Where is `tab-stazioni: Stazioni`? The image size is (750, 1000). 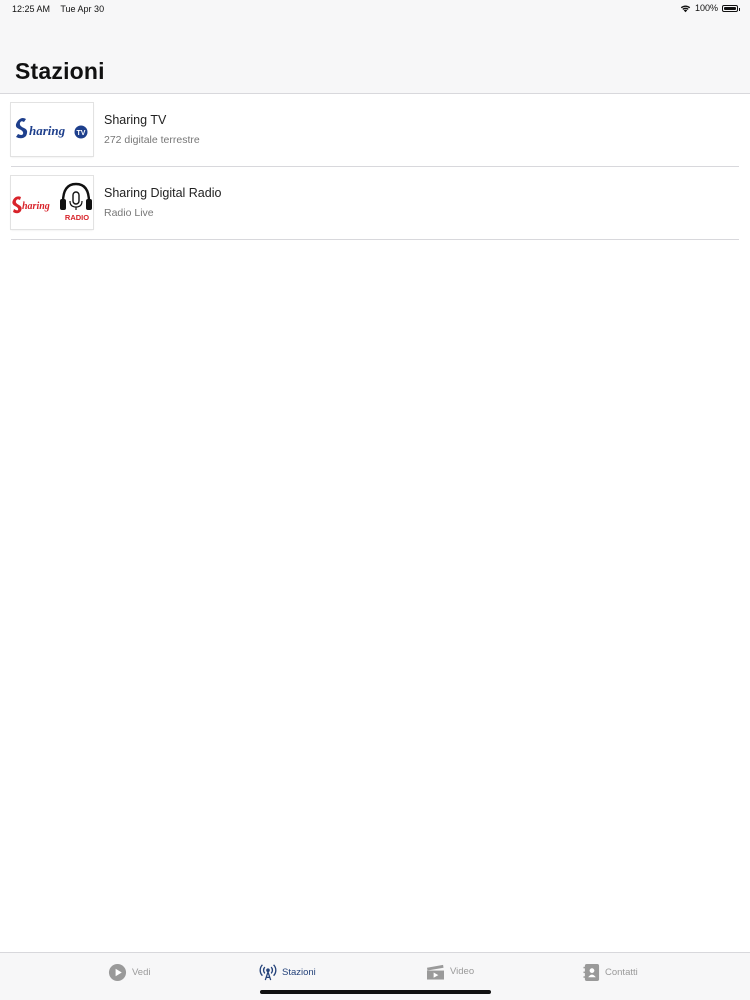 tab-stazioni: Stazioni is located at coordinates (287, 972).